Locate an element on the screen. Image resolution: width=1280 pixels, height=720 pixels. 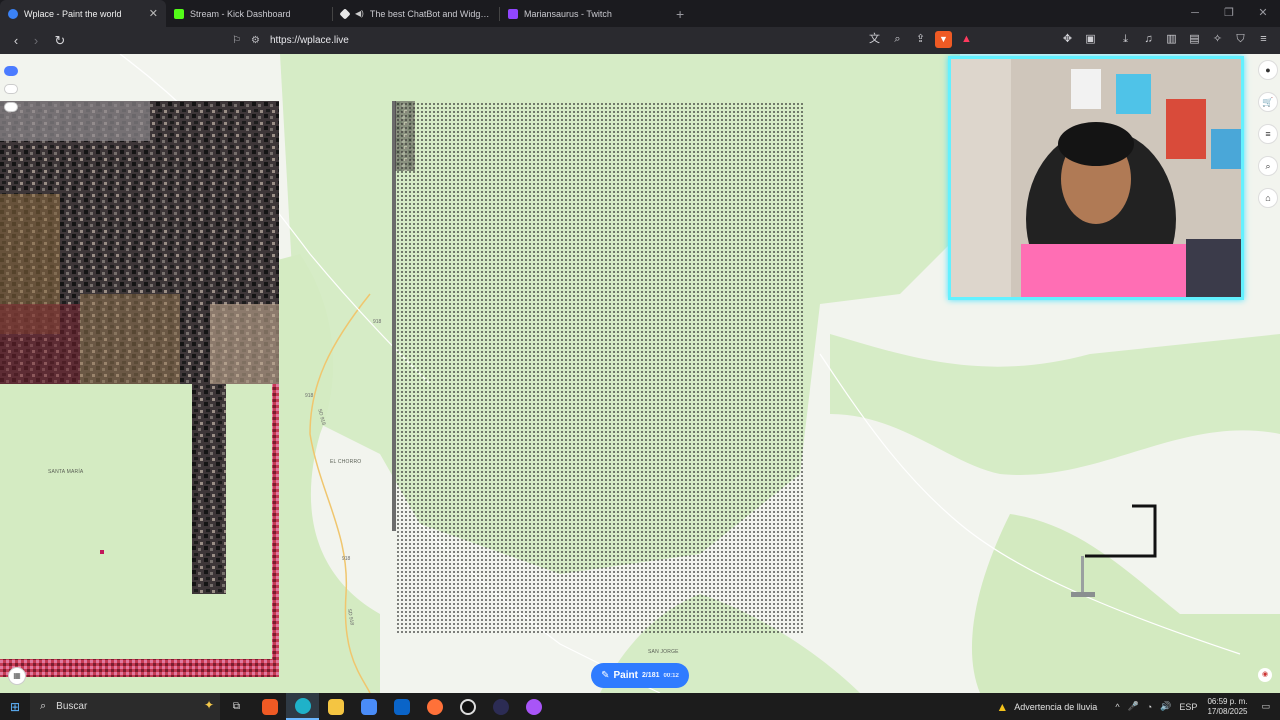
tab-chatbot: ◀) The best ChatBot and Widgets fo is located at coordinates (416, 13).